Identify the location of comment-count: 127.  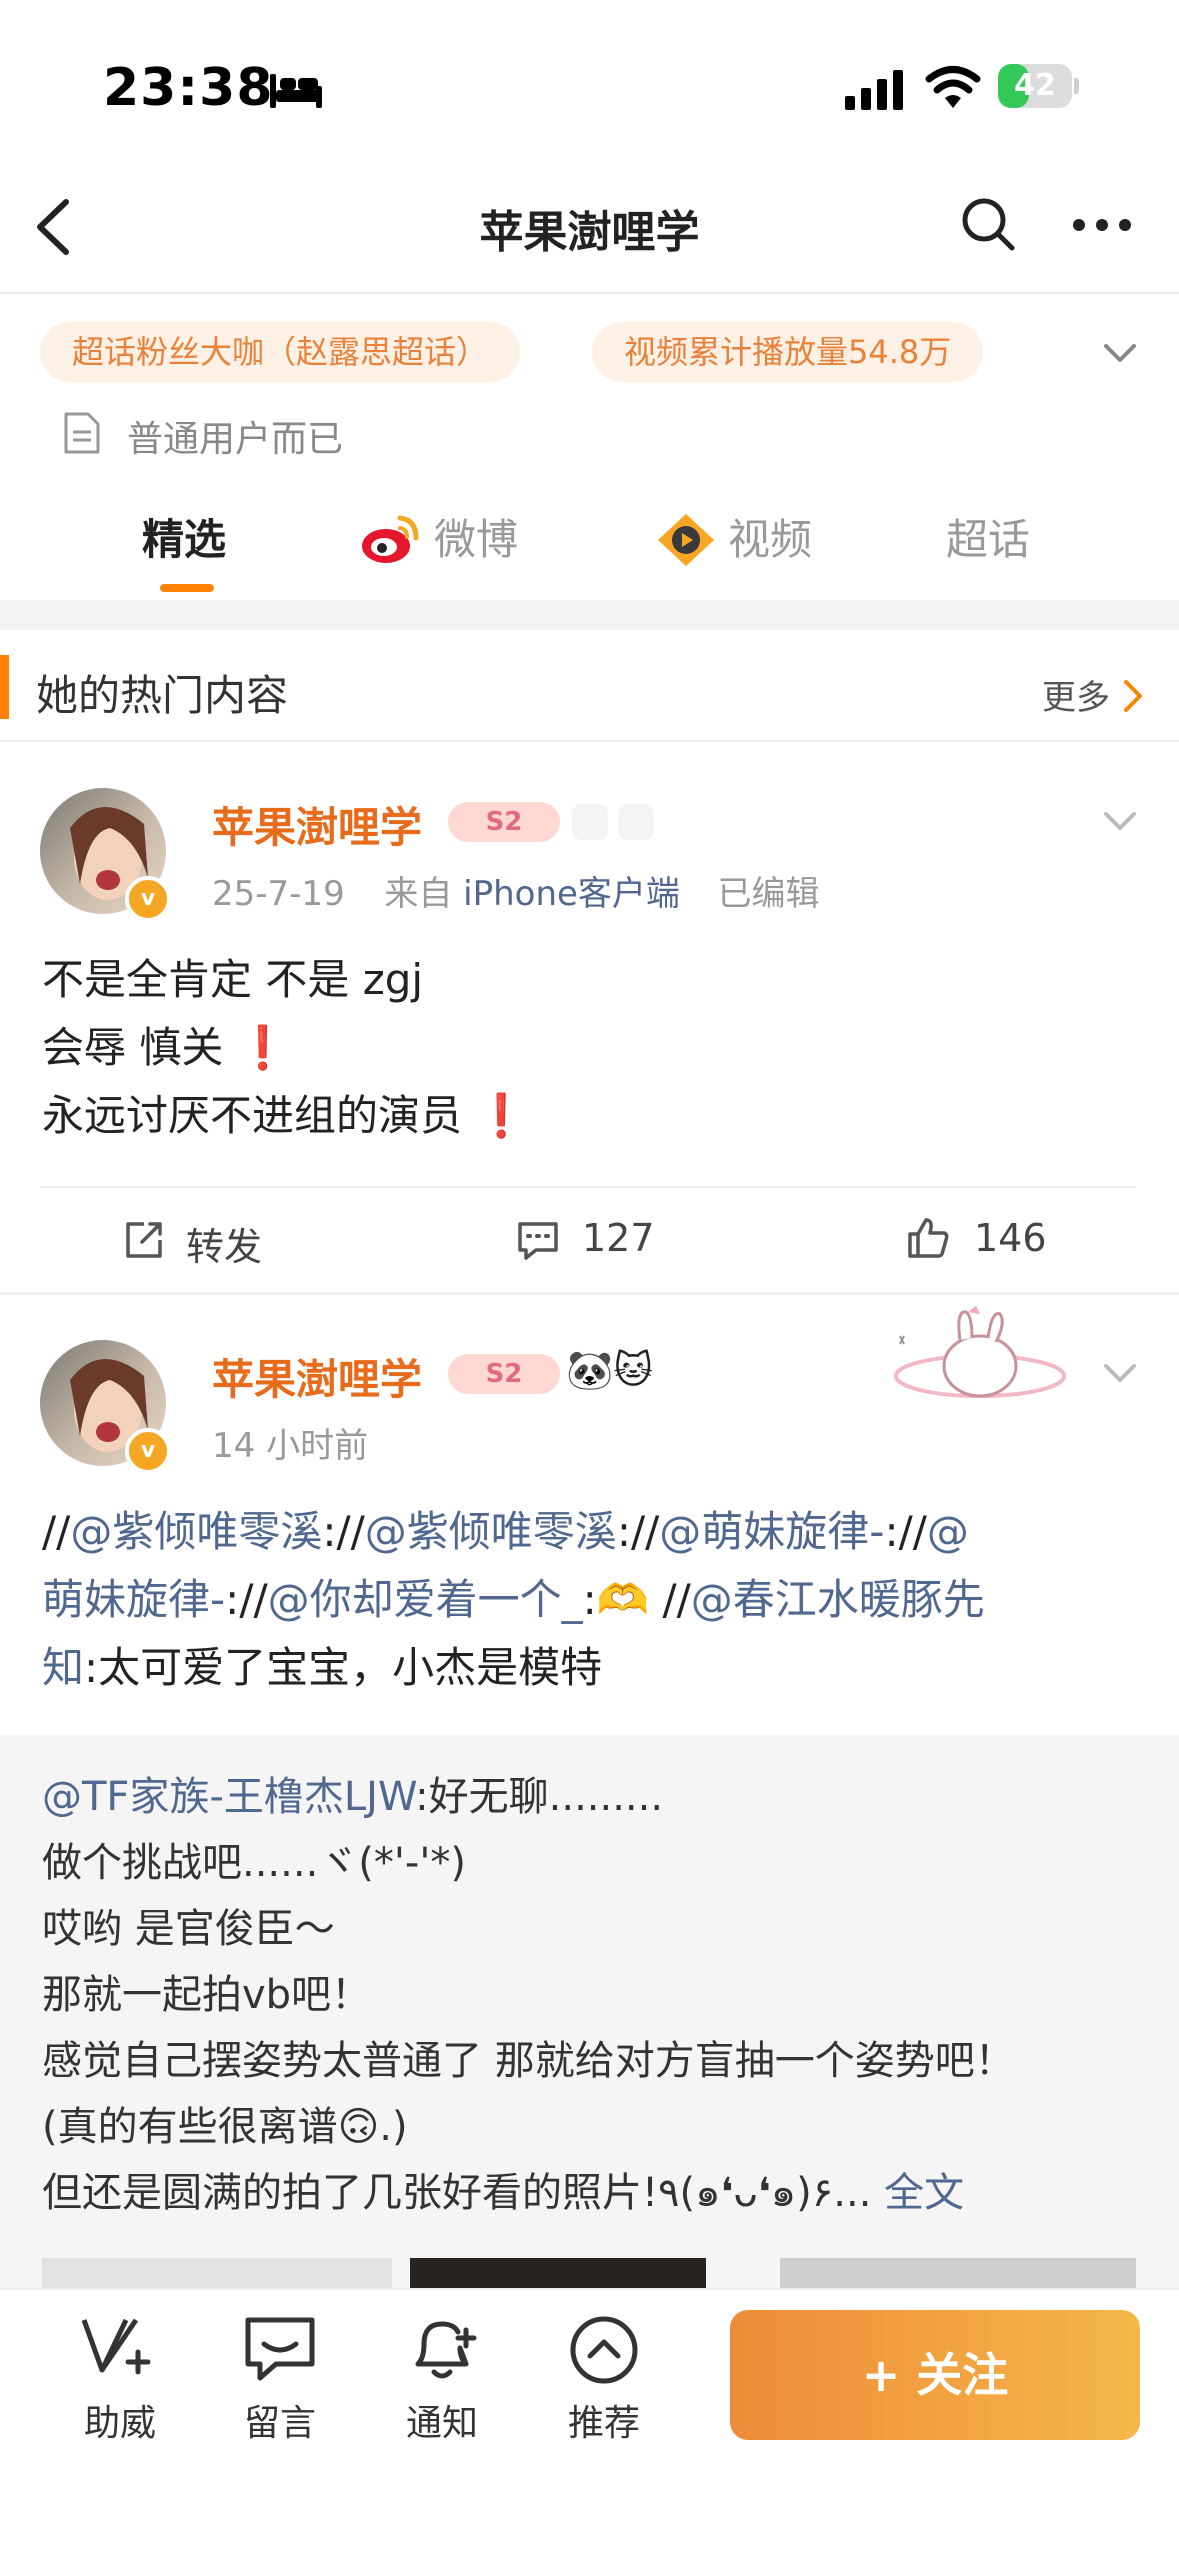
(618, 1238).